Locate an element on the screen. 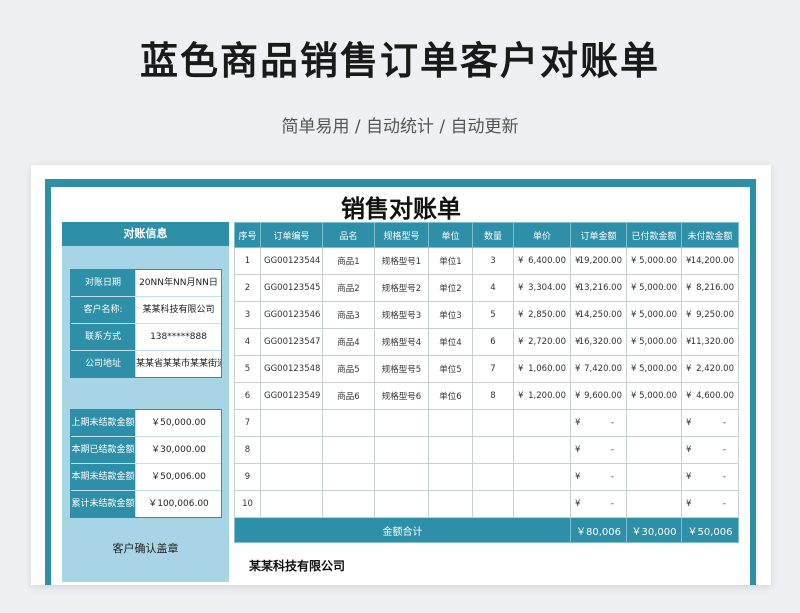  cell-price: ¥2,850.00 is located at coordinates (542, 315).